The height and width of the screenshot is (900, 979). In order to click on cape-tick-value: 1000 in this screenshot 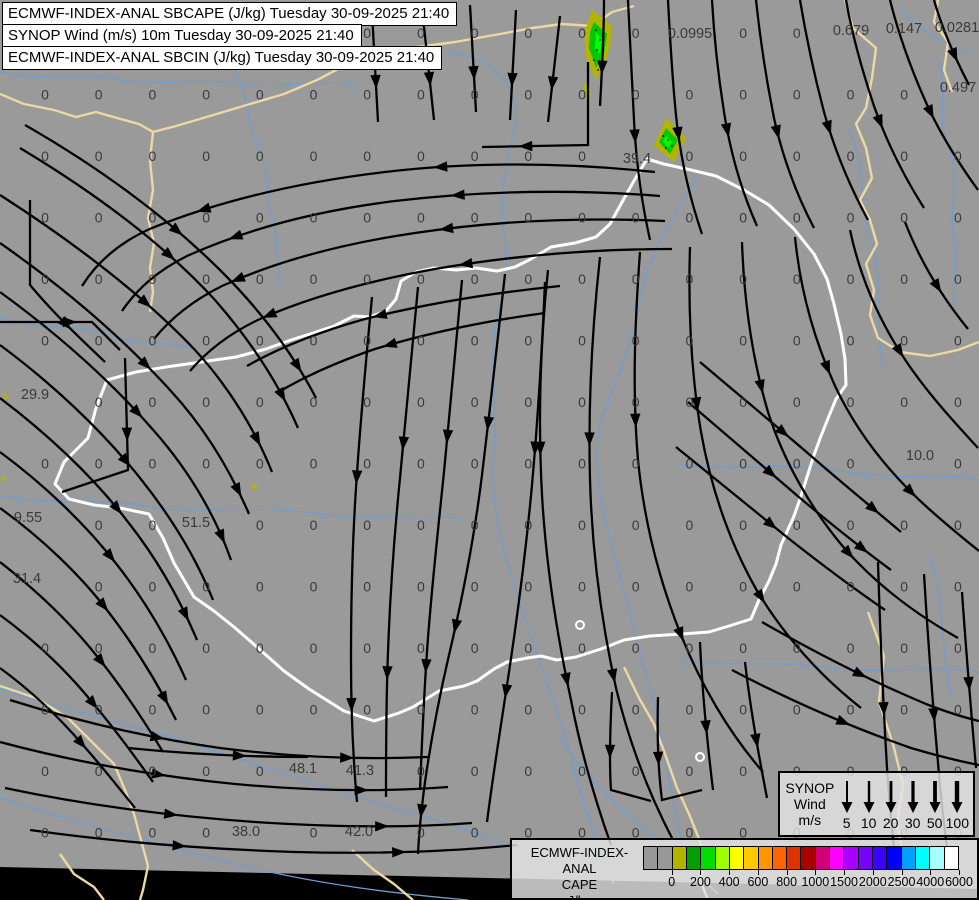, I will do `click(815, 882)`.